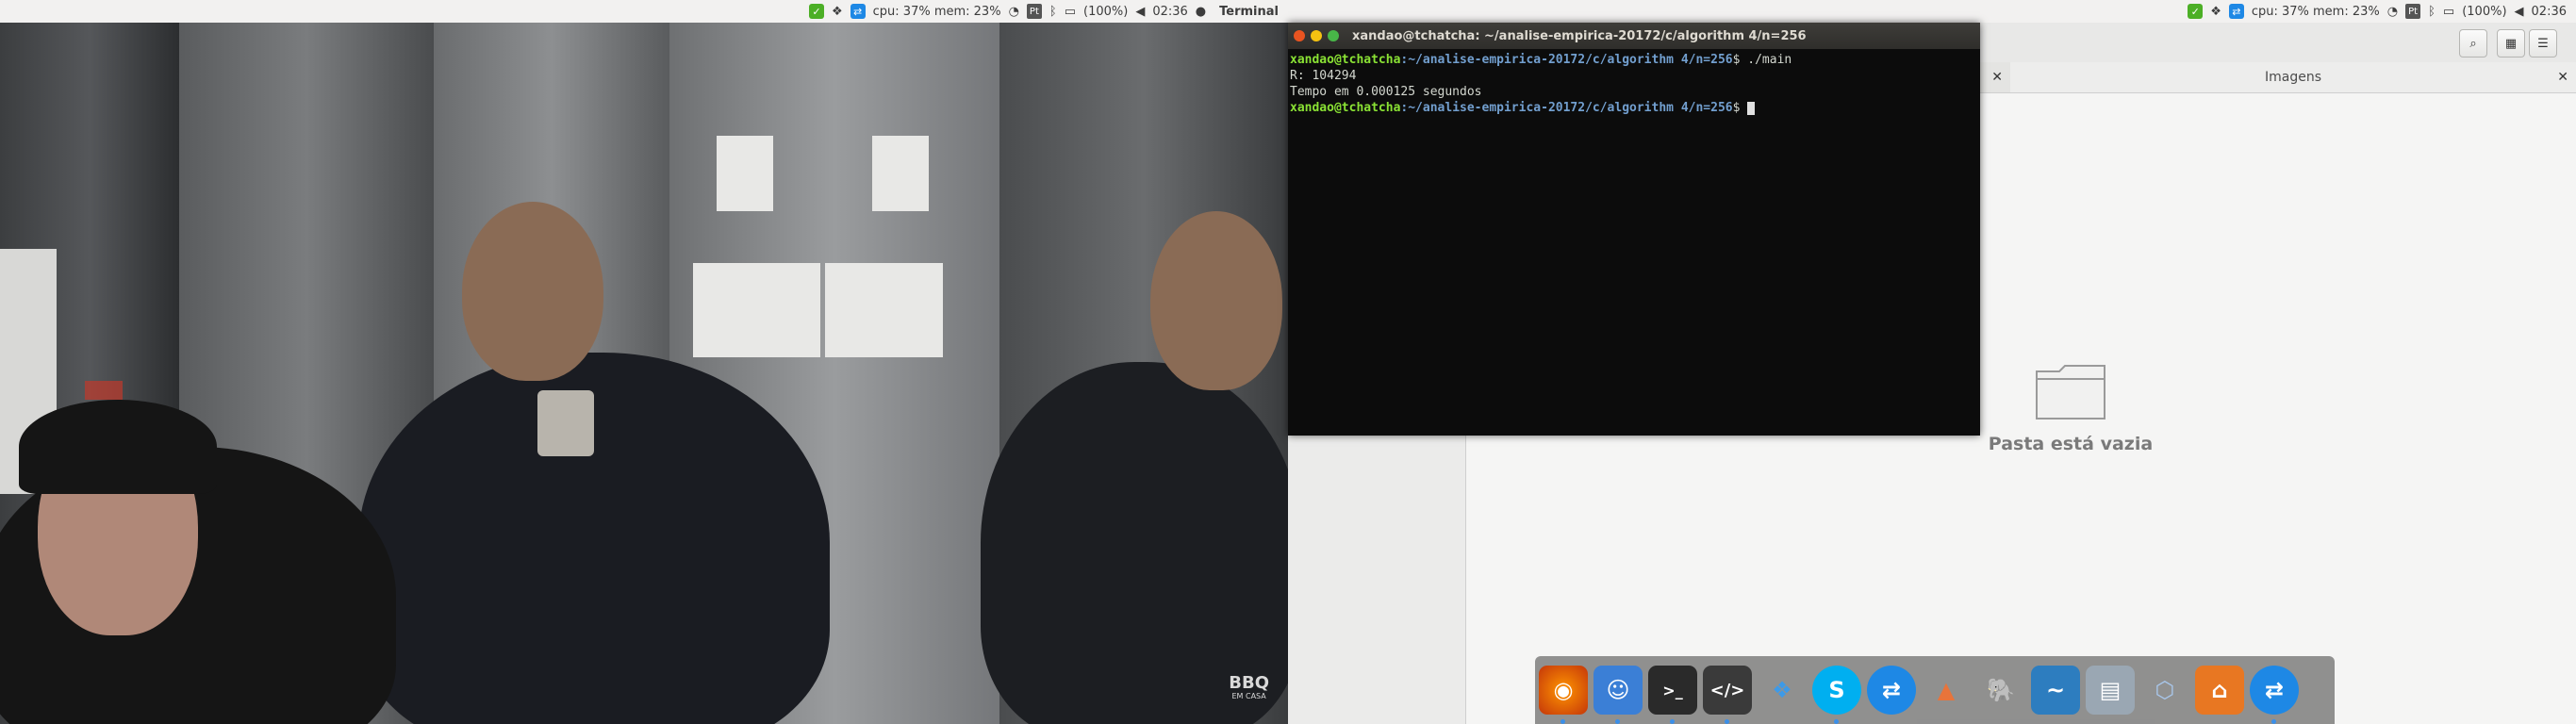 The image size is (2576, 724). I want to click on postgresql-icon: 🐘, so click(2000, 690).